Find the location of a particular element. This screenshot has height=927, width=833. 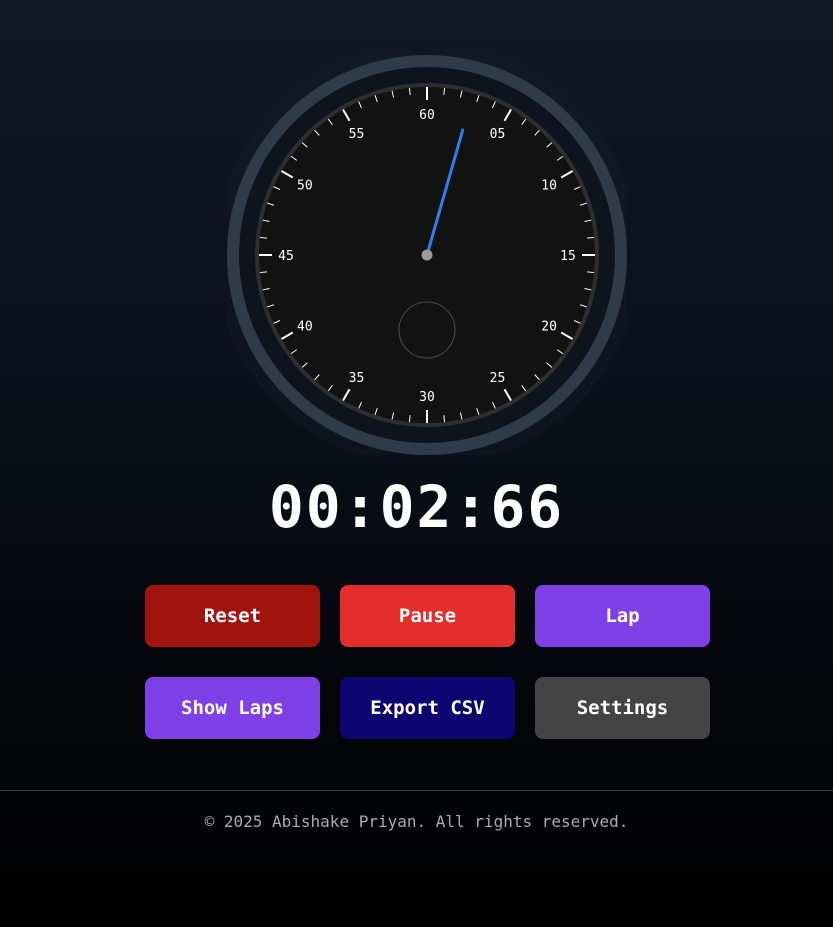

dial-number: 60 is located at coordinates (427, 115).